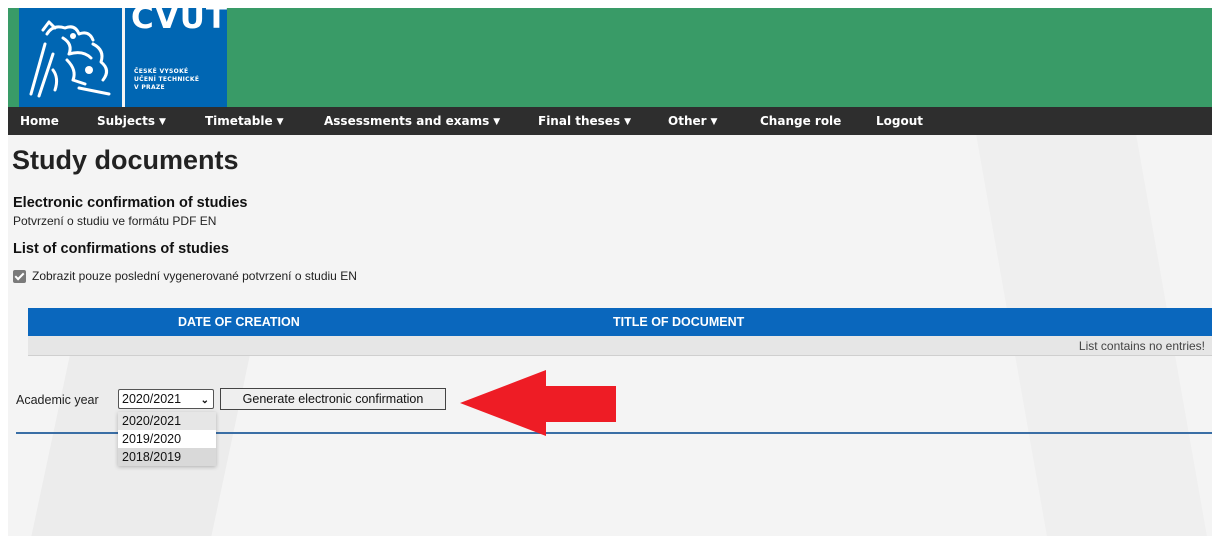 Image resolution: width=1212 pixels, height=536 pixels. I want to click on year-option: 2018/2019, so click(167, 457).